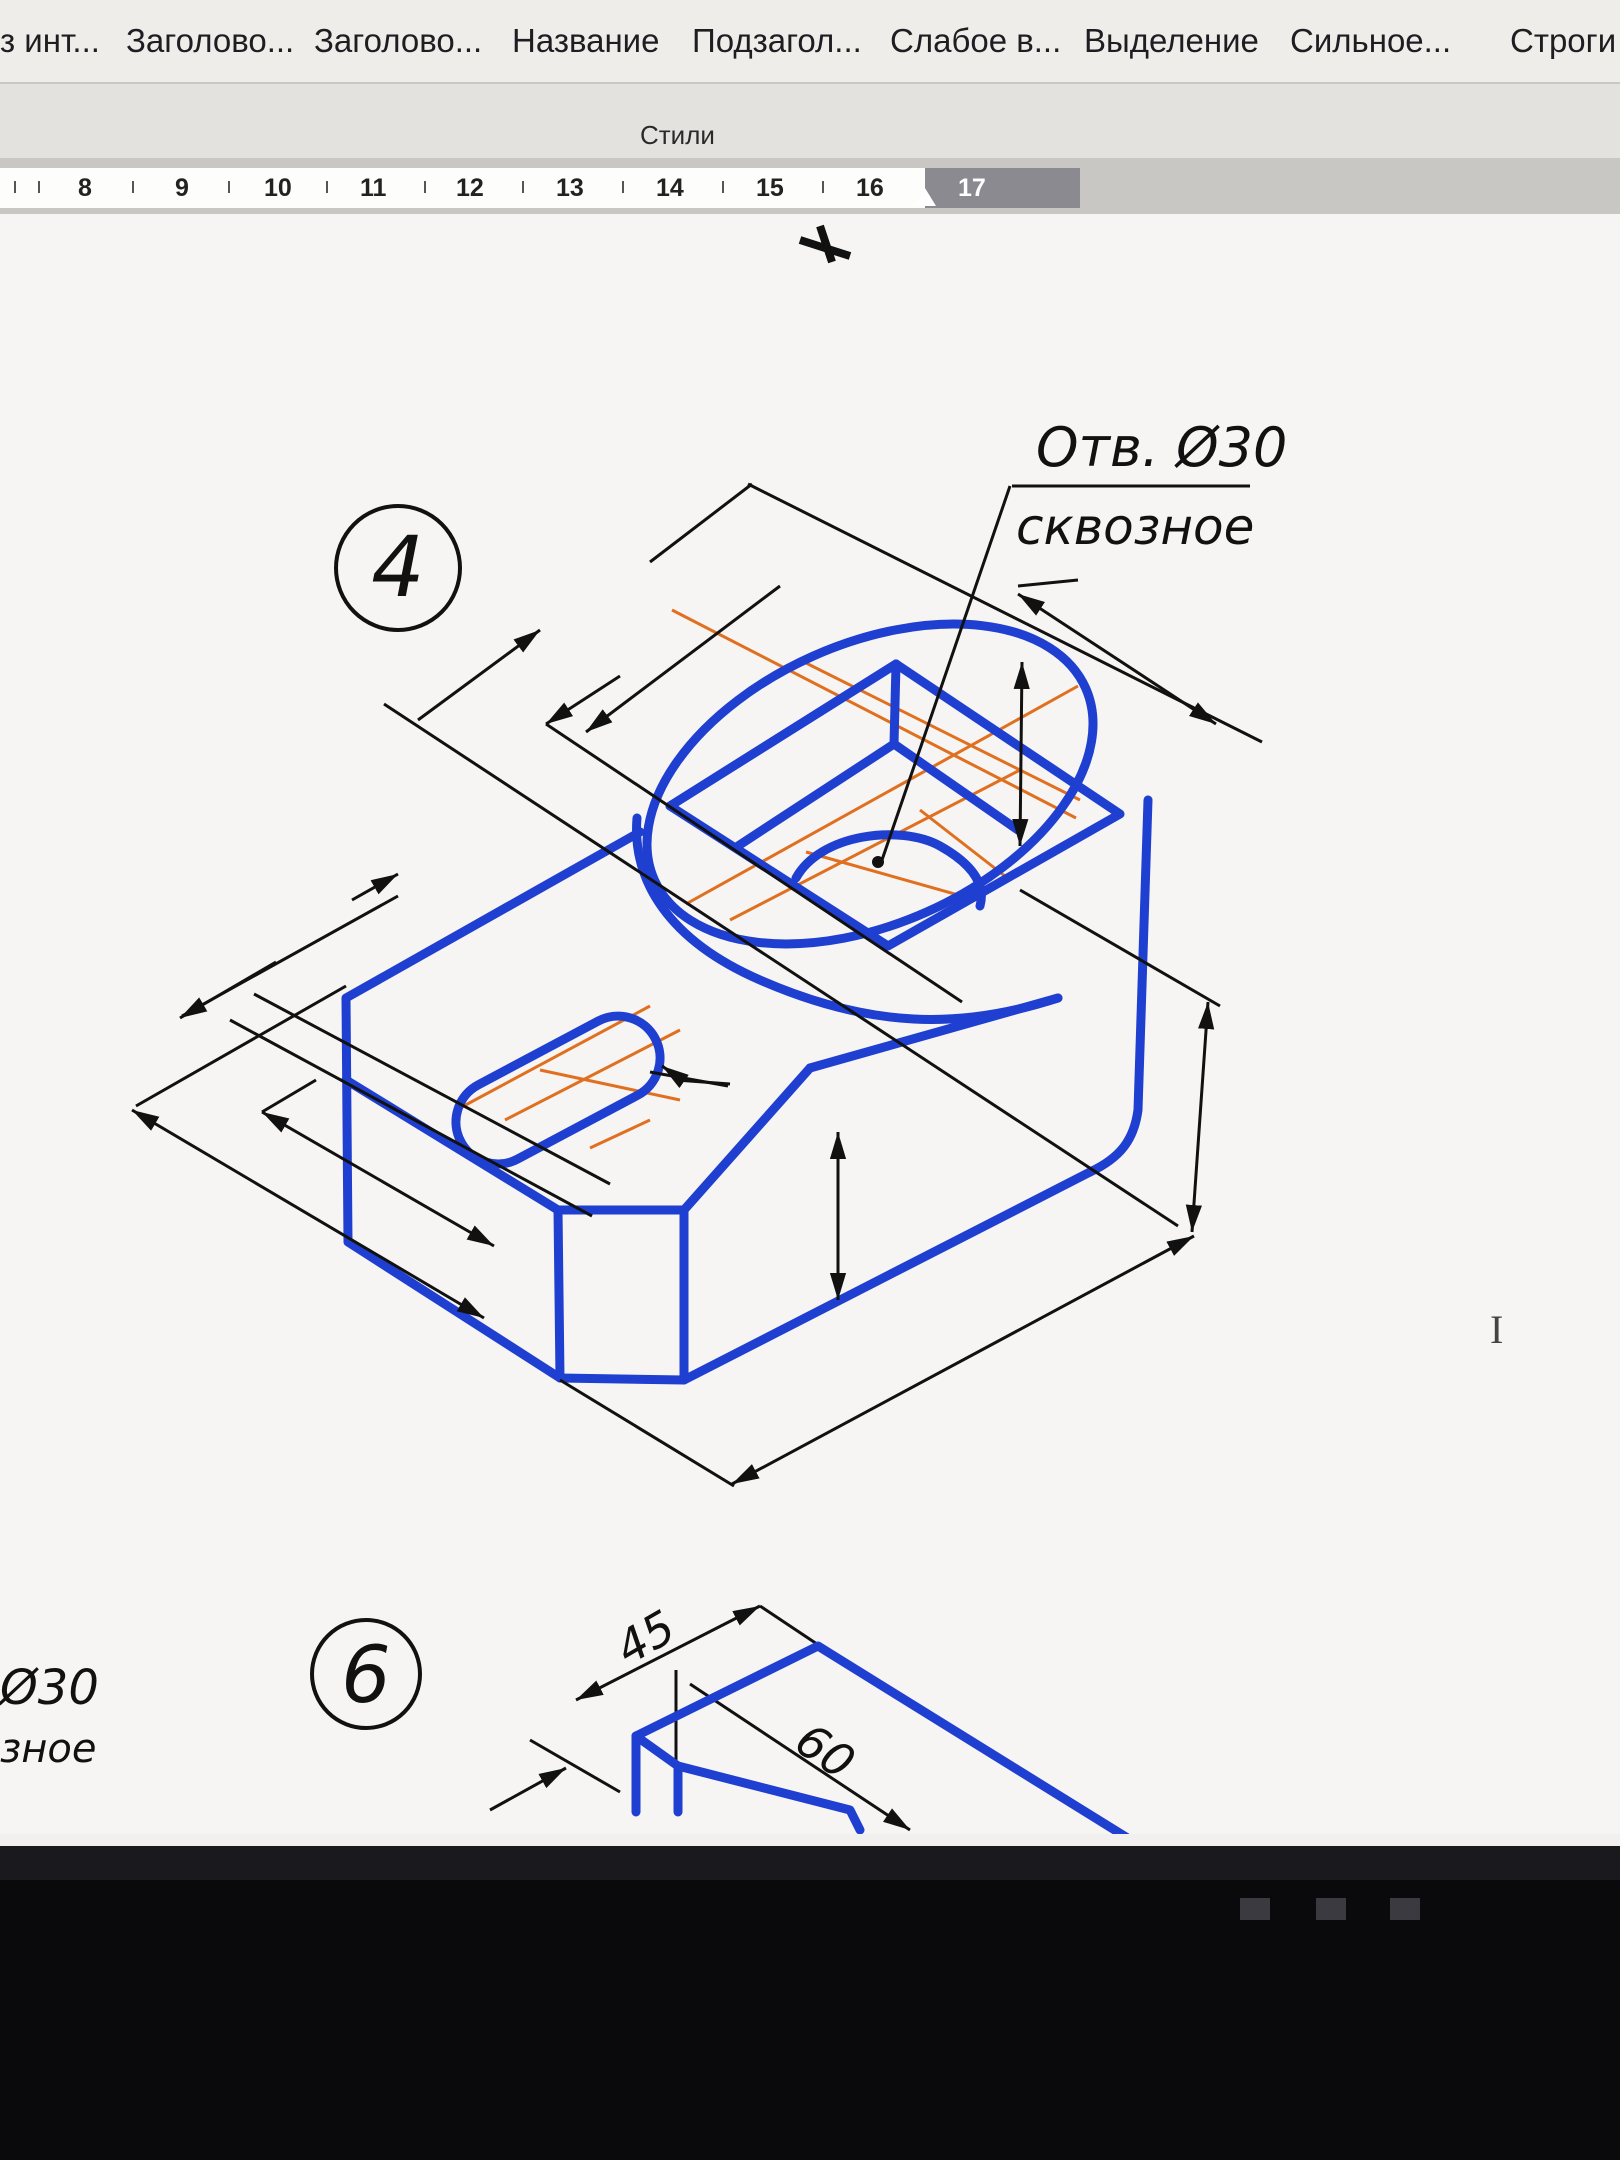 This screenshot has width=1620, height=2160. What do you see at coordinates (1135, 527) in the screenshot?
I see `hole-note-line2: сквозное` at bounding box center [1135, 527].